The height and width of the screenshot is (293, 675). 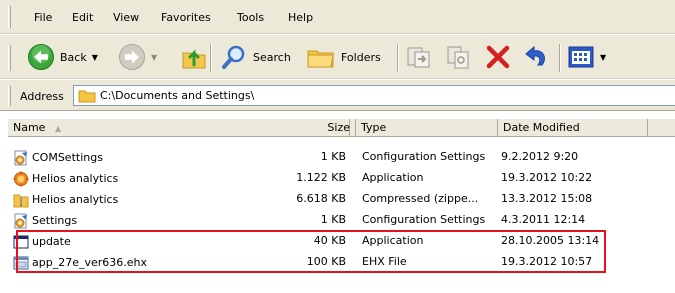 What do you see at coordinates (126, 17) in the screenshot?
I see `menu-view: View` at bounding box center [126, 17].